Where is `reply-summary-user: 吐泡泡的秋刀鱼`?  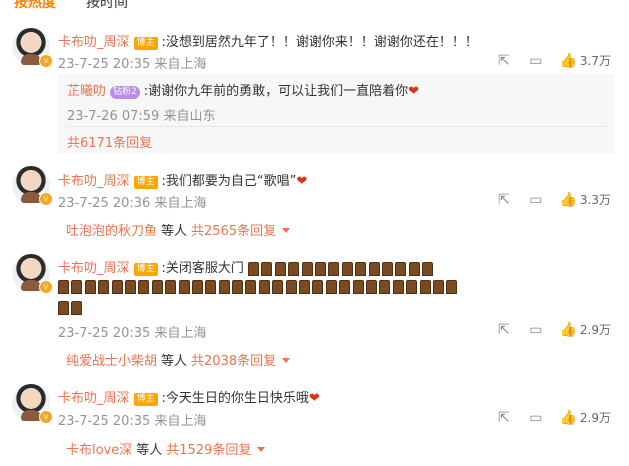
reply-summary-user: 吐泡泡的秋刀鱼 is located at coordinates (111, 231).